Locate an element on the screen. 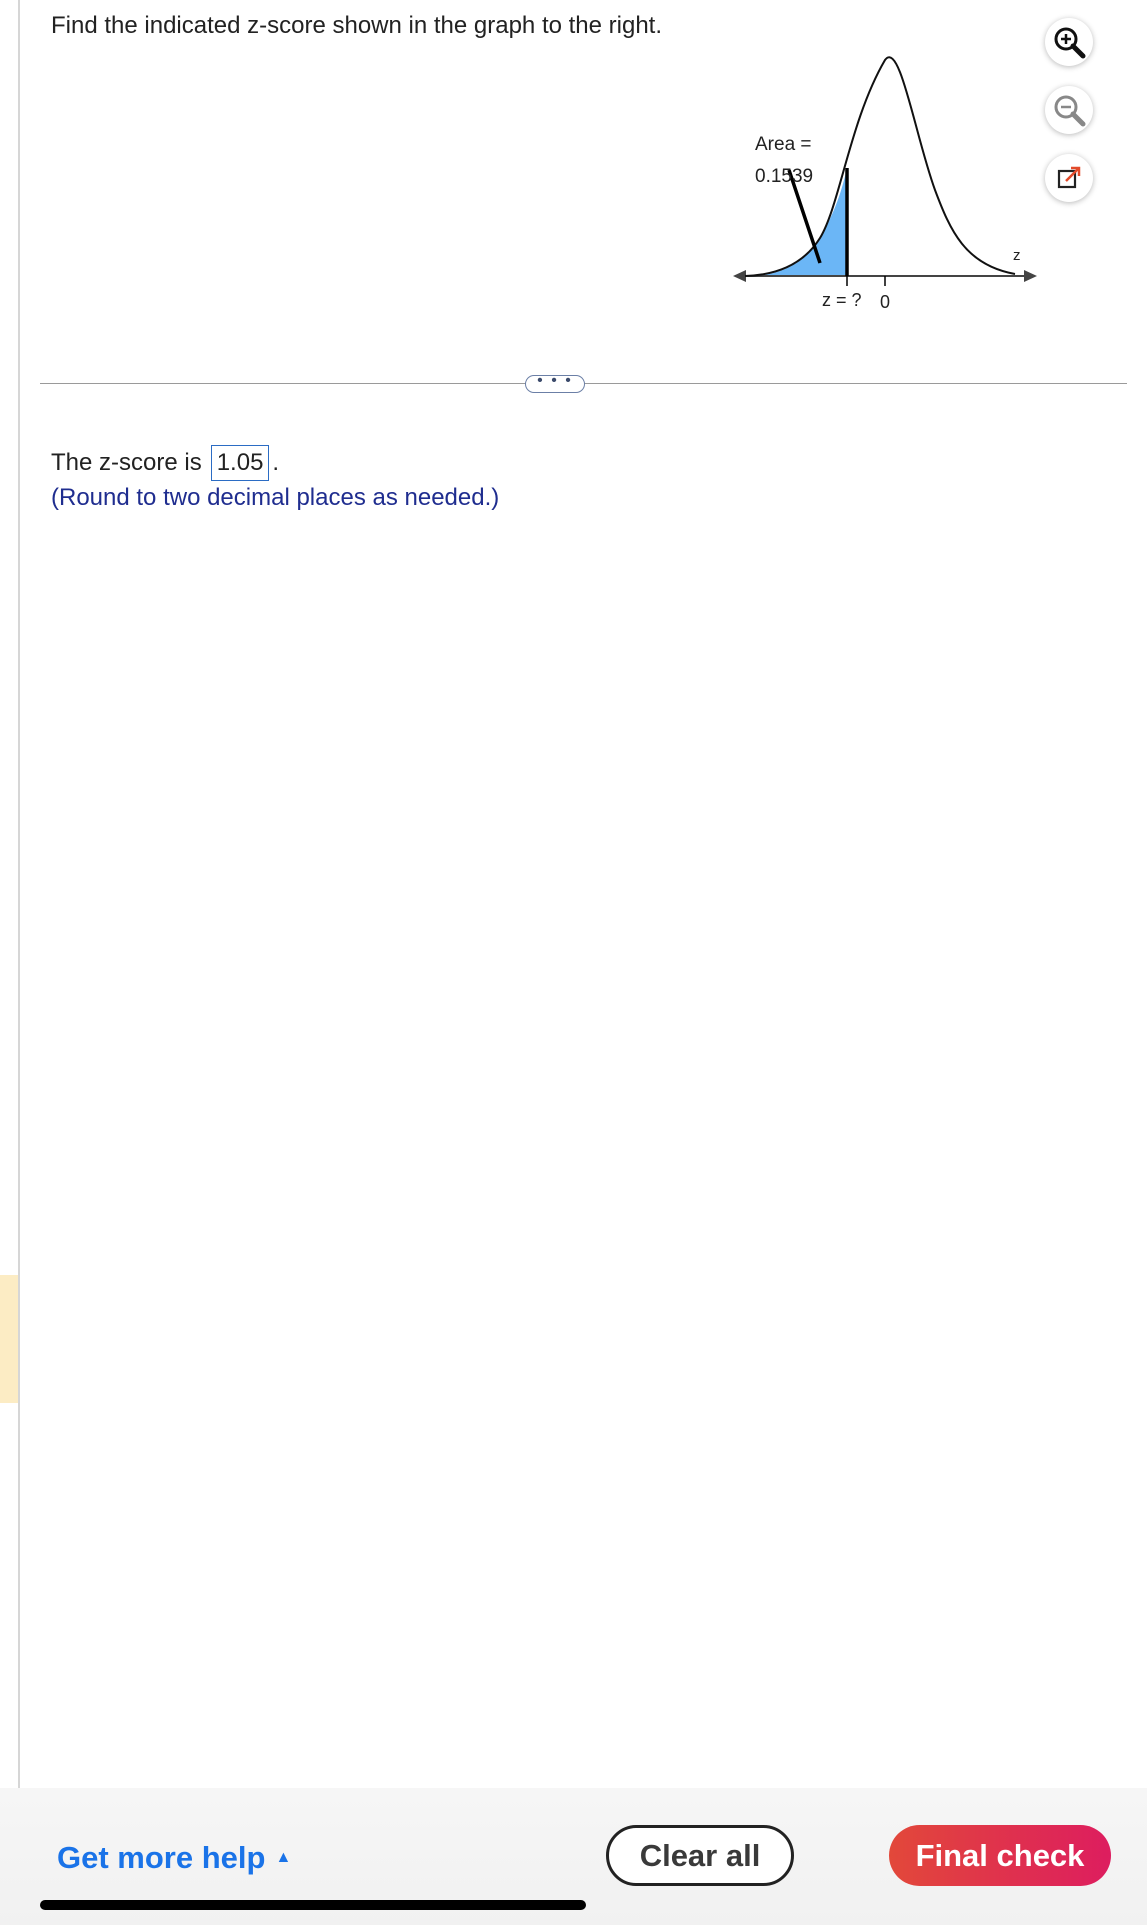  clear-all-button: Clear all is located at coordinates (700, 1855).